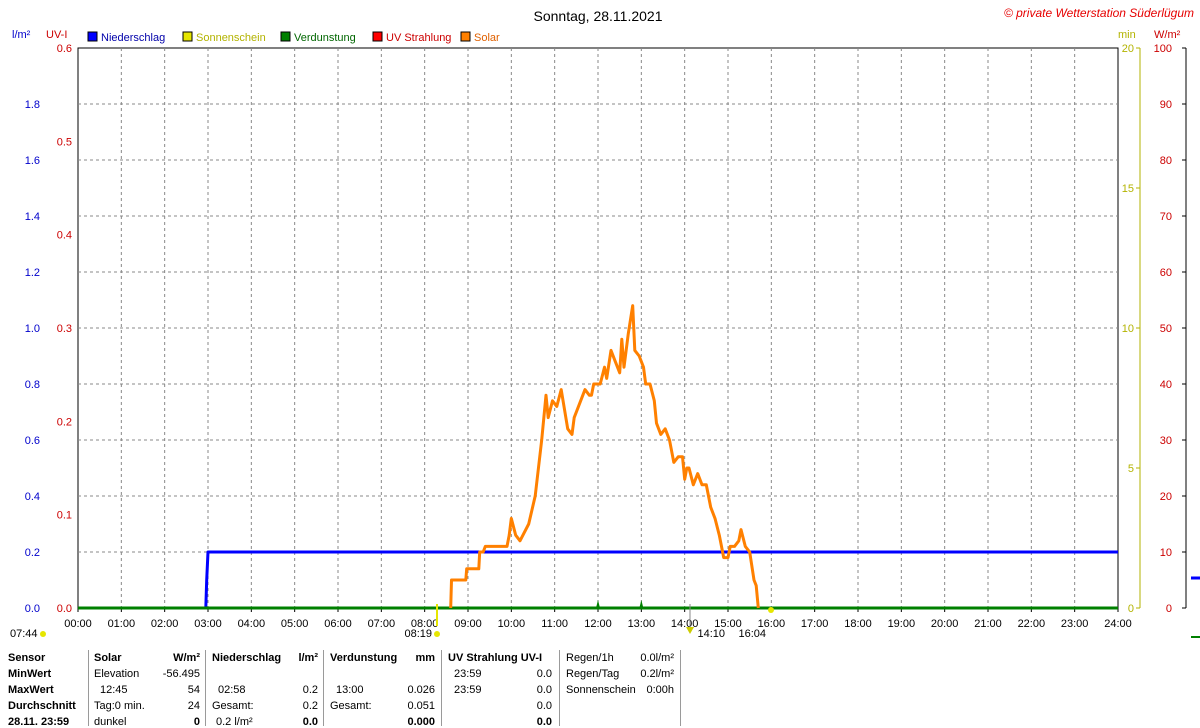 The width and height of the screenshot is (1200, 728). Describe the element at coordinates (32, 161) in the screenshot. I see `left-axis-rain-tick: 1.6` at that location.